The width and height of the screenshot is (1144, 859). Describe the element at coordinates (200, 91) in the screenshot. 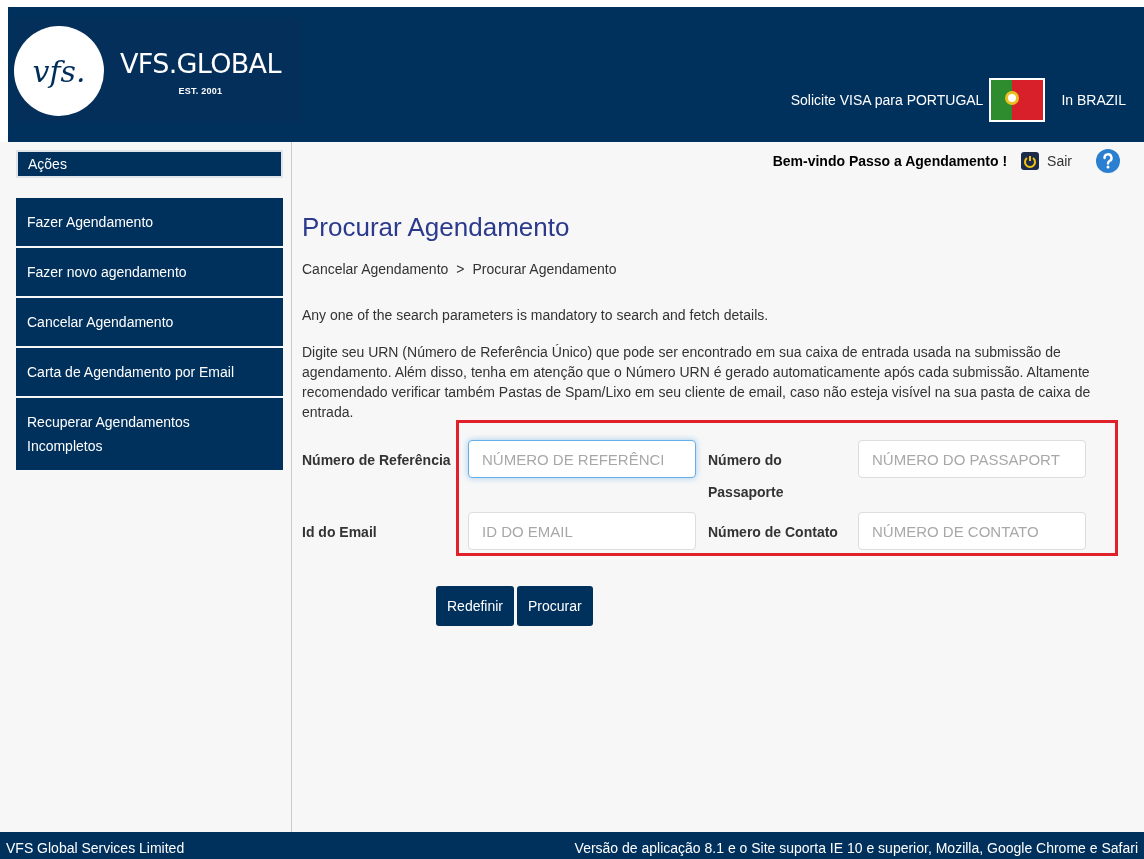

I see `established-text: EST. 2001` at that location.